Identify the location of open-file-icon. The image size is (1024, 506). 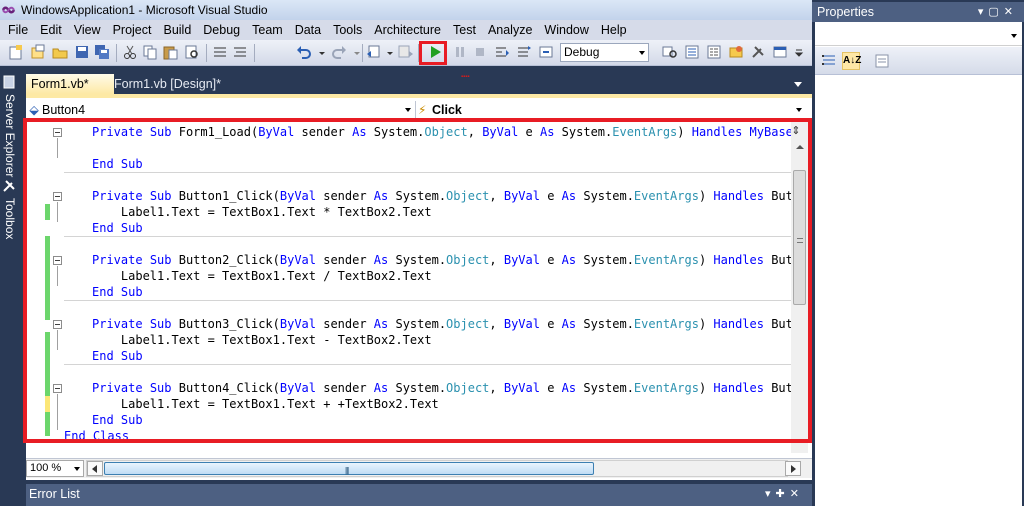
(60, 52).